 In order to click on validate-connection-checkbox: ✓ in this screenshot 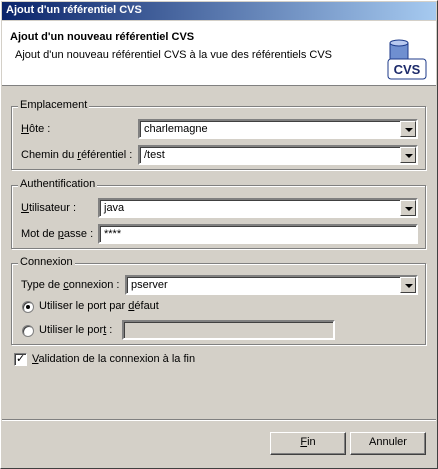, I will do `click(20, 359)`.